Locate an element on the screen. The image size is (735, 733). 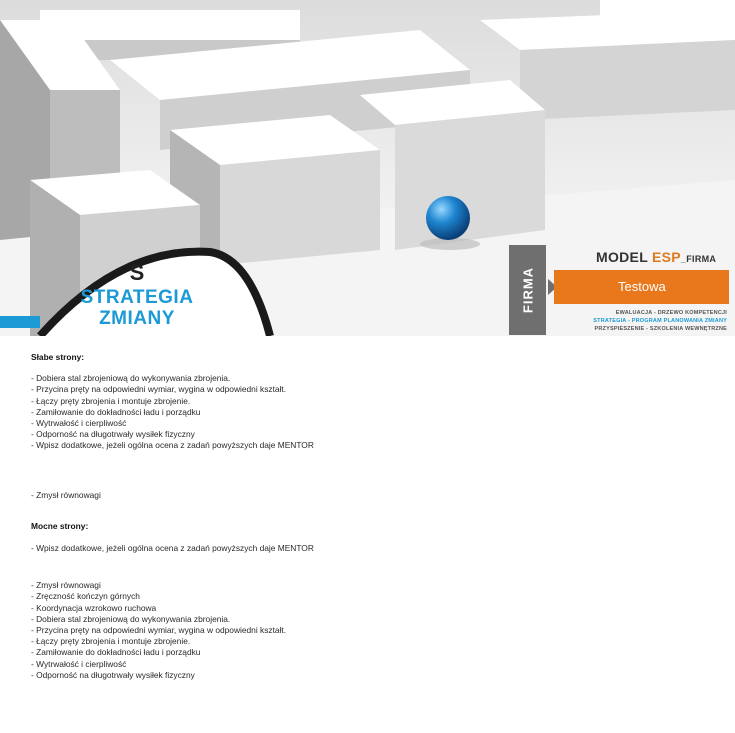
strategy-word-2: ZMIANY is located at coordinates (137, 318).